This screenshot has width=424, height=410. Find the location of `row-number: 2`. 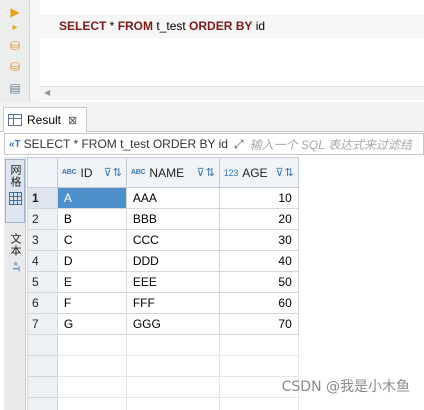

row-number: 2 is located at coordinates (42, 219).